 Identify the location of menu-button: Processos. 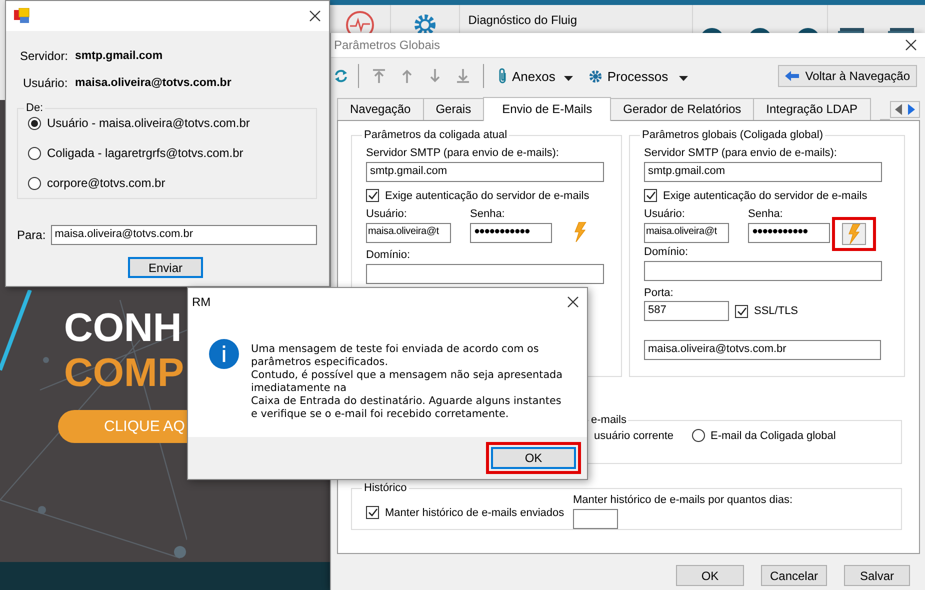
(638, 76).